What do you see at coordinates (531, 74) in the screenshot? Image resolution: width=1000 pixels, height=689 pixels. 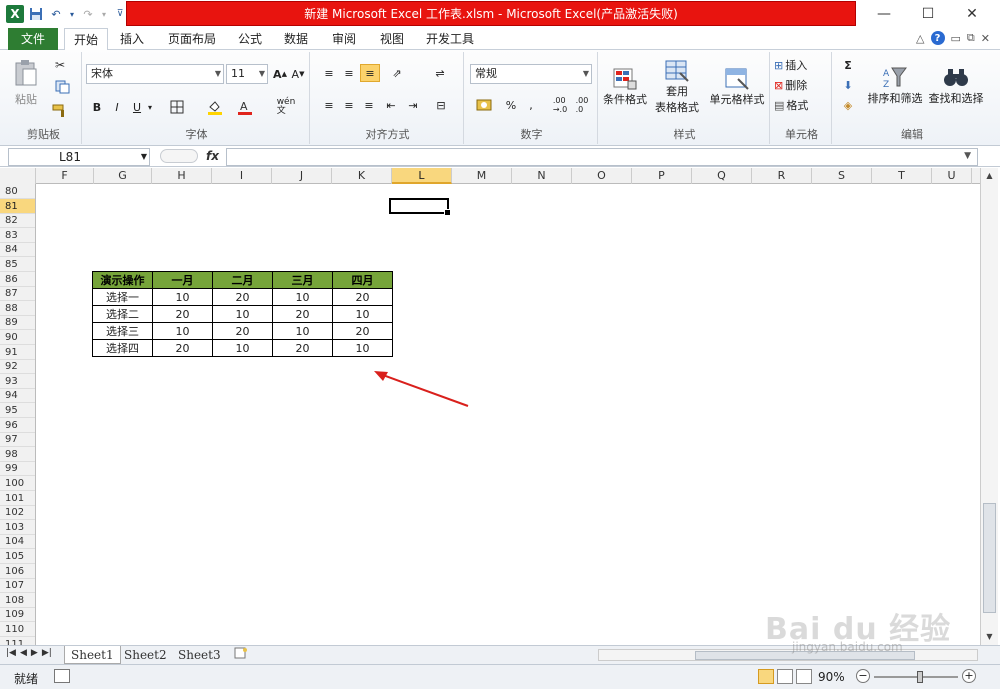 I see `number-format-select: 常规 ▼` at bounding box center [531, 74].